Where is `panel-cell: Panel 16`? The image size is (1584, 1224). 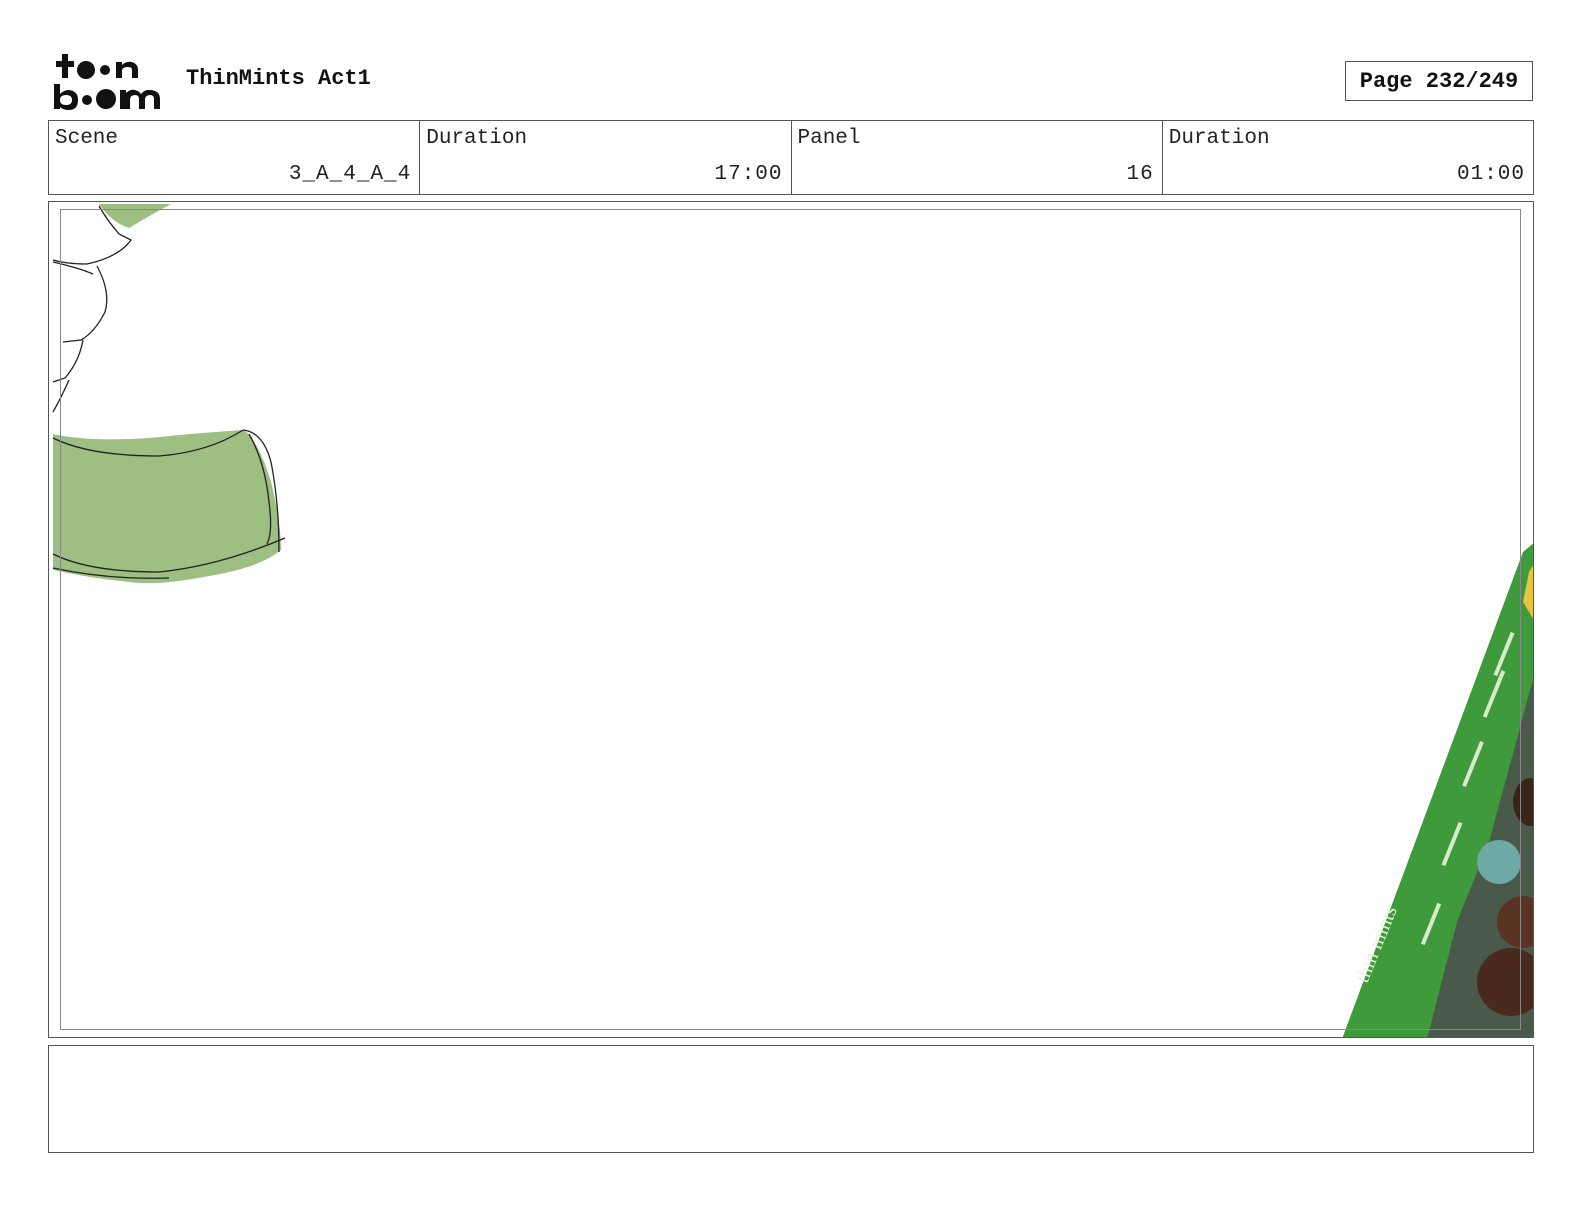
panel-cell: Panel 16 is located at coordinates (977, 157).